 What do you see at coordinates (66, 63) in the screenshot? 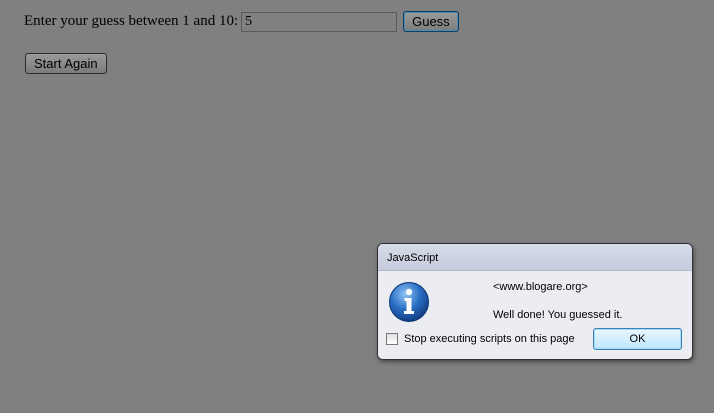
I see `start-again-button: Start Again` at bounding box center [66, 63].